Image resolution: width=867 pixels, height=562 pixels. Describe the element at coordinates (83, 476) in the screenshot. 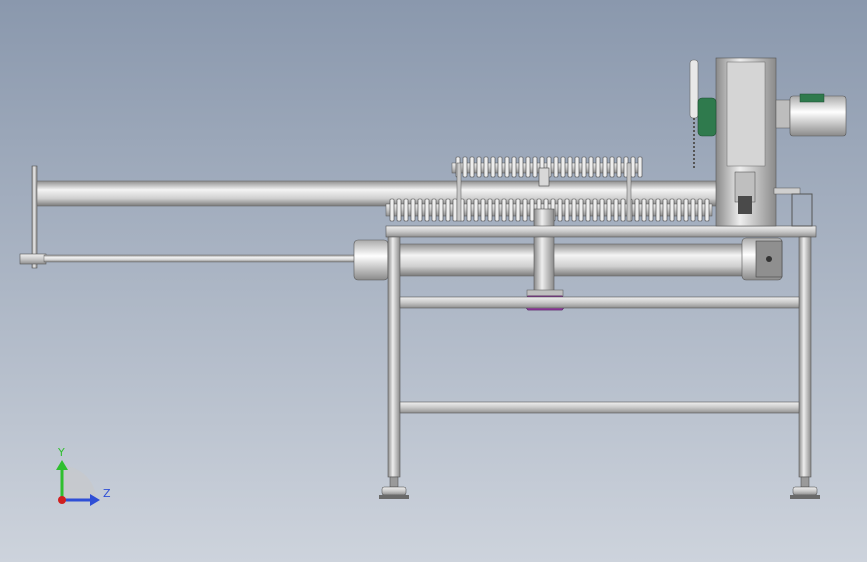

I see `coordinate-triad: Y Z` at that location.